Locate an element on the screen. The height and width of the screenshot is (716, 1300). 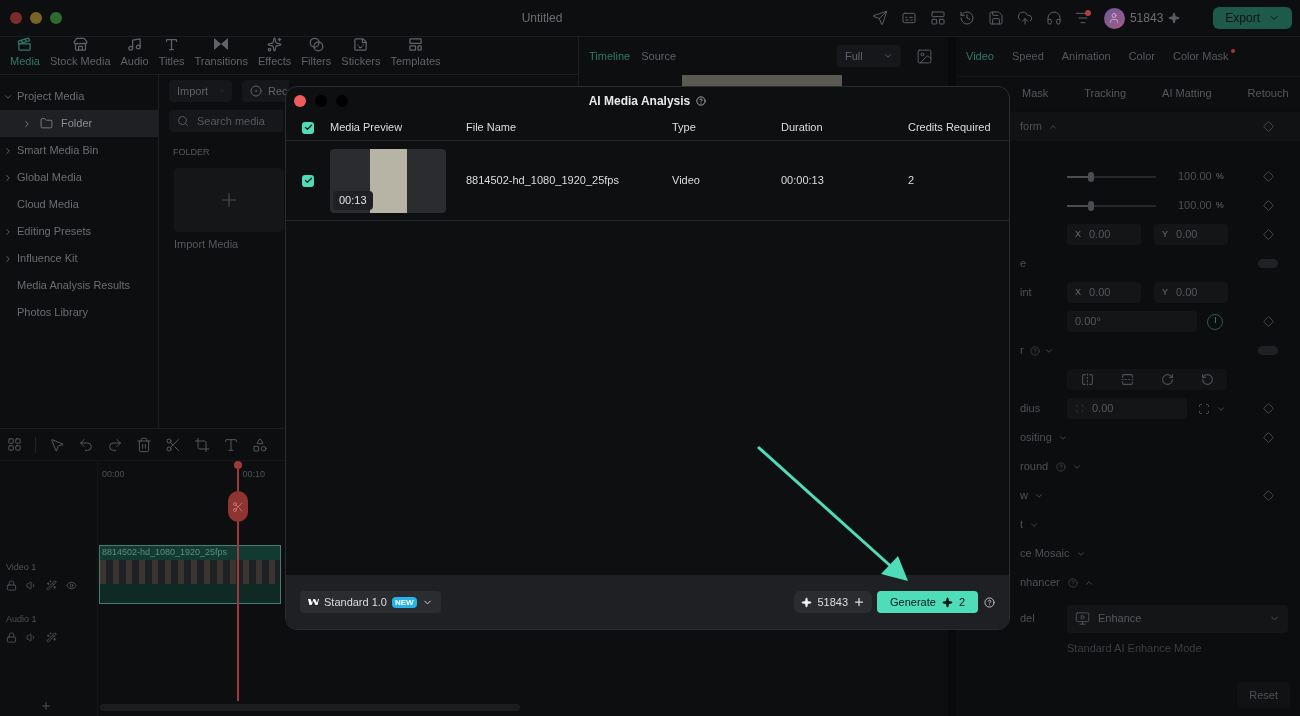
media-tab: Stickers is located at coordinates (361, 52).